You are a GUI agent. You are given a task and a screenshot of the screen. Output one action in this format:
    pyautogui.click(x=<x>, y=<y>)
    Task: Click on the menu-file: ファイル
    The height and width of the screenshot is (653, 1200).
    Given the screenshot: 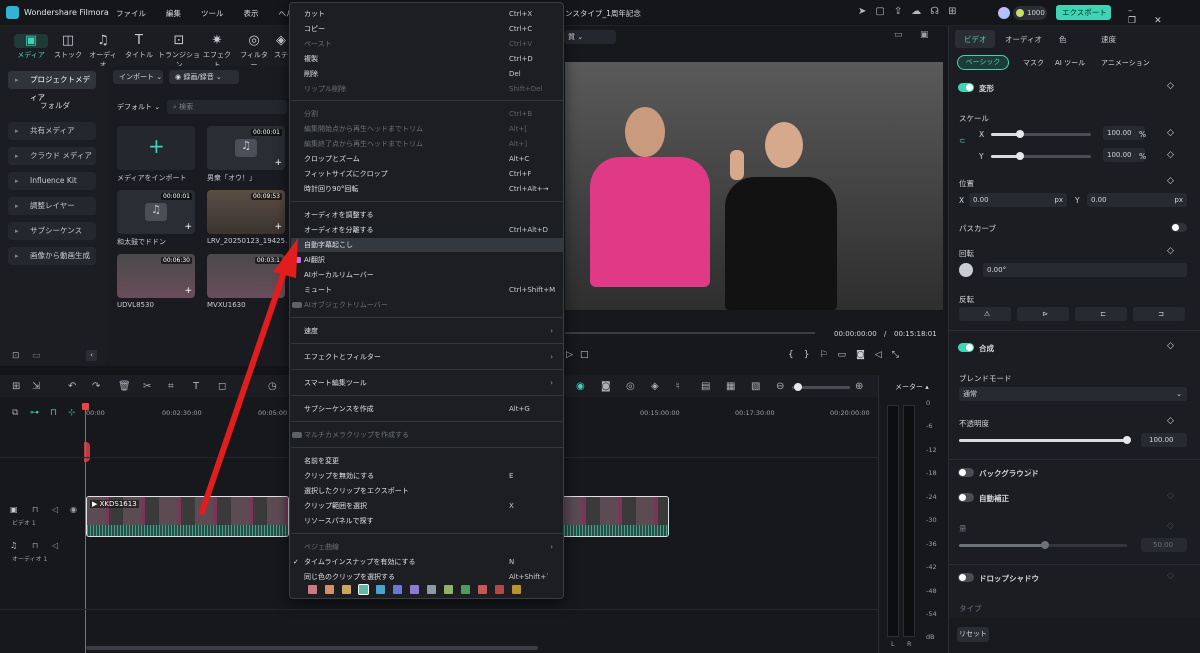 What is the action you would take?
    pyautogui.click(x=131, y=13)
    